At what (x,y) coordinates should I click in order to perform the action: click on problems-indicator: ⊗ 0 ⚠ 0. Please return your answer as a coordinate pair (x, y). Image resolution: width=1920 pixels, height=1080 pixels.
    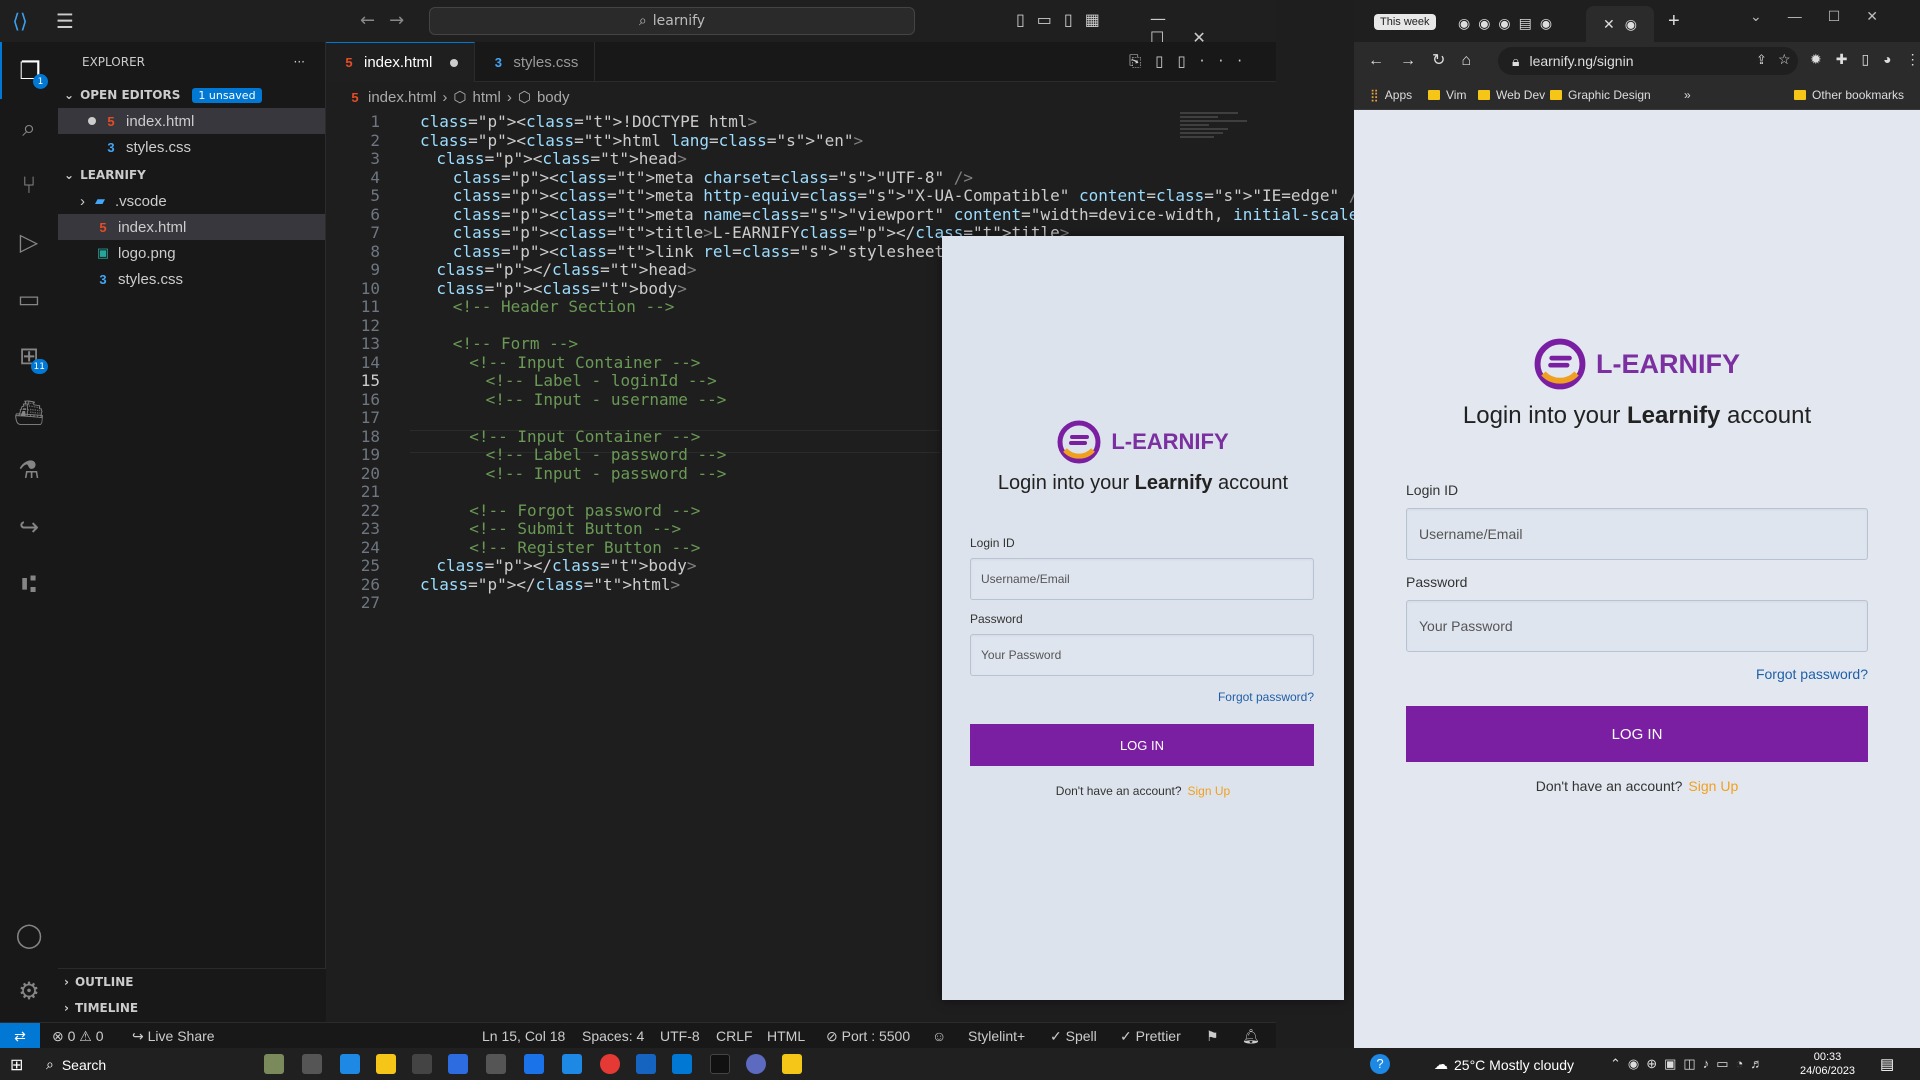
    Looking at the image, I should click on (78, 1036).